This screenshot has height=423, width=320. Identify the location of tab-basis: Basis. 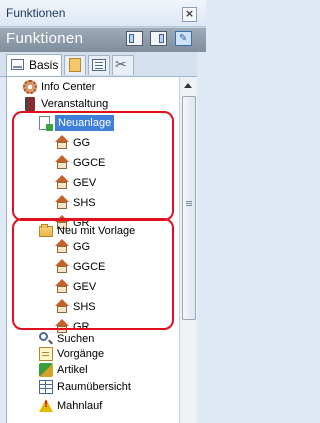
(34, 65).